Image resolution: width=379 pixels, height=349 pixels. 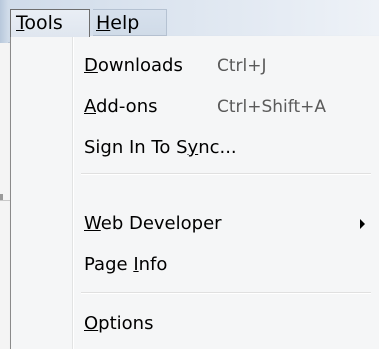 I want to click on menu-tools: Tools, so click(x=50, y=23).